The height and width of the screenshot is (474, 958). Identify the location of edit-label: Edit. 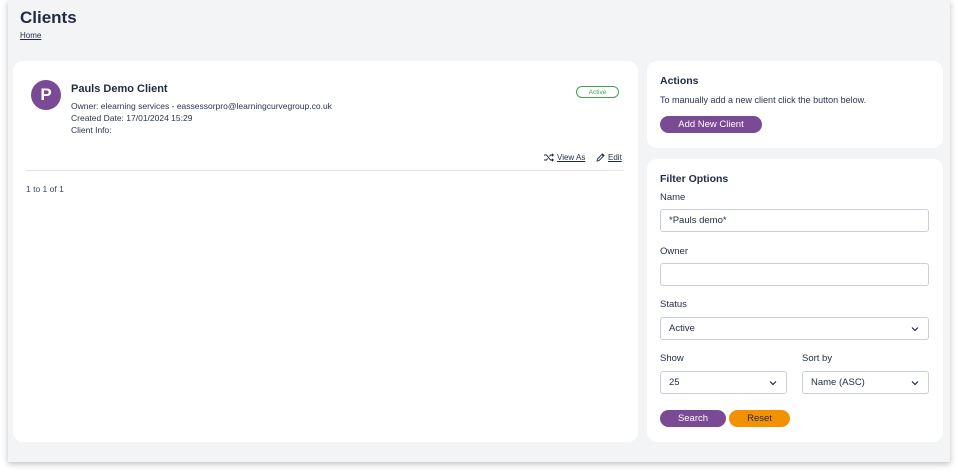
(615, 157).